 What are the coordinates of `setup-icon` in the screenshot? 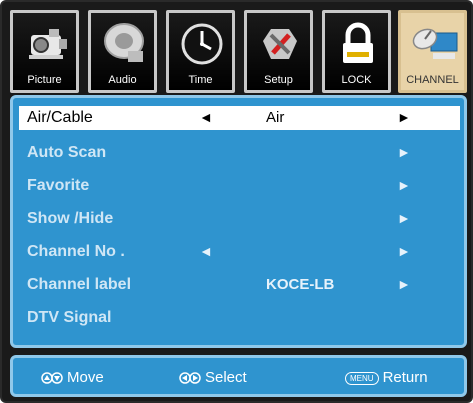 It's located at (280, 44).